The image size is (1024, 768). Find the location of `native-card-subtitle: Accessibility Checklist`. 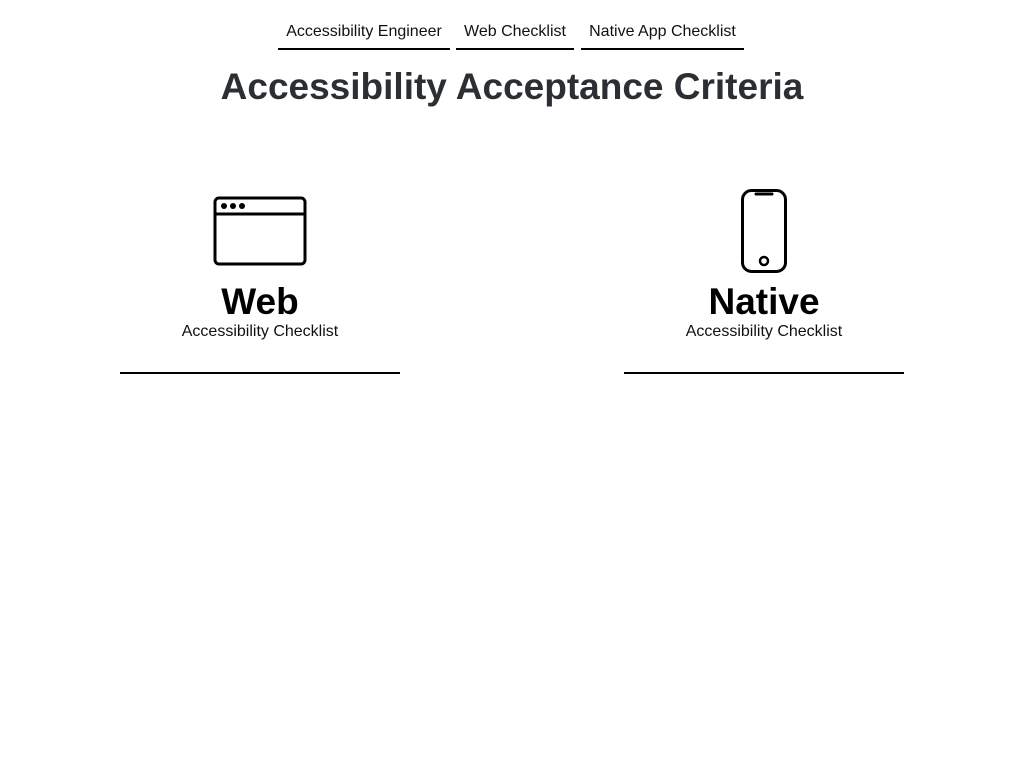

native-card-subtitle: Accessibility Checklist is located at coordinates (764, 331).